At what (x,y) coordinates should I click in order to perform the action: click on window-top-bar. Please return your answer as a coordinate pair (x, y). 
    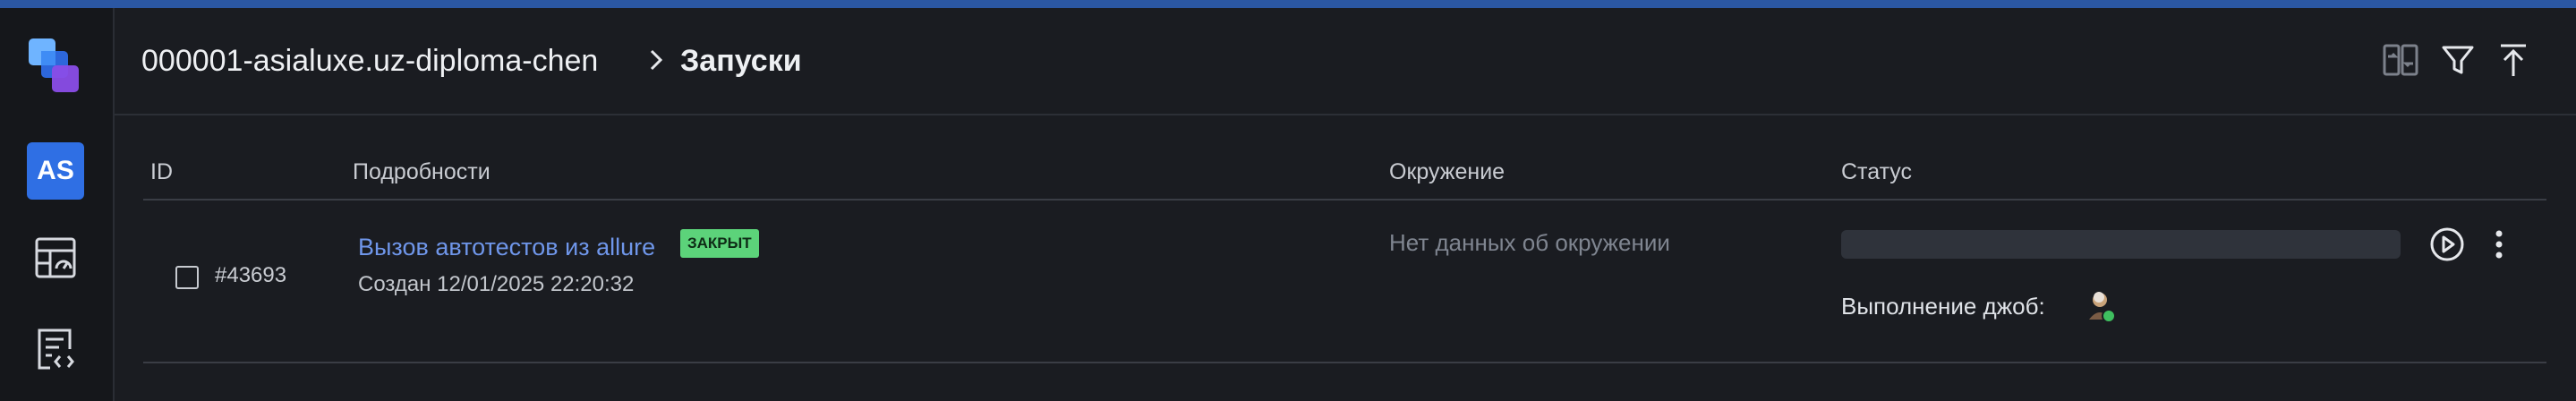
    Looking at the image, I should click on (1288, 4).